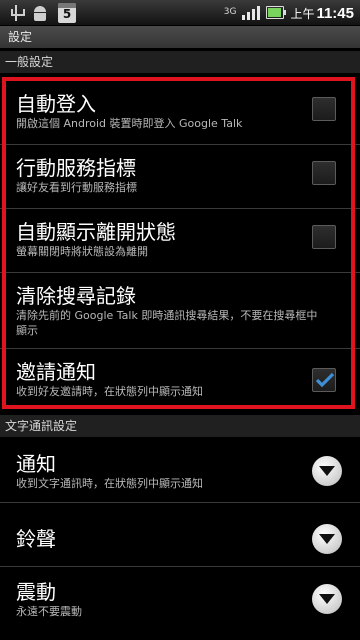 Image resolution: width=360 pixels, height=640 pixels. What do you see at coordinates (36, 592) in the screenshot?
I see `setting-title: 震動` at bounding box center [36, 592].